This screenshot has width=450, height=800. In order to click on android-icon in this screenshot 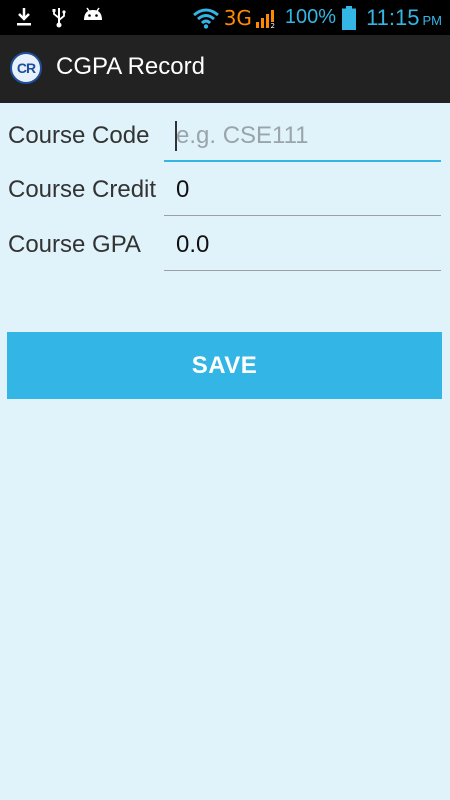, I will do `click(93, 13)`.